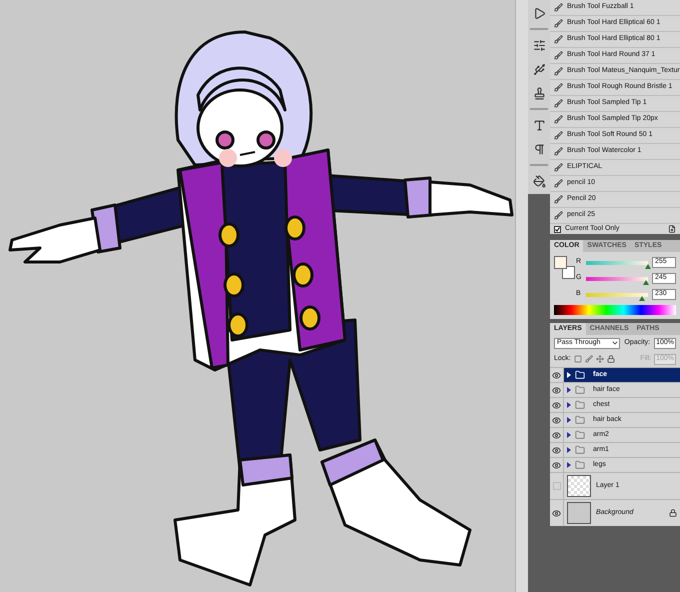  What do you see at coordinates (539, 69) in the screenshot?
I see `usb-icon` at bounding box center [539, 69].